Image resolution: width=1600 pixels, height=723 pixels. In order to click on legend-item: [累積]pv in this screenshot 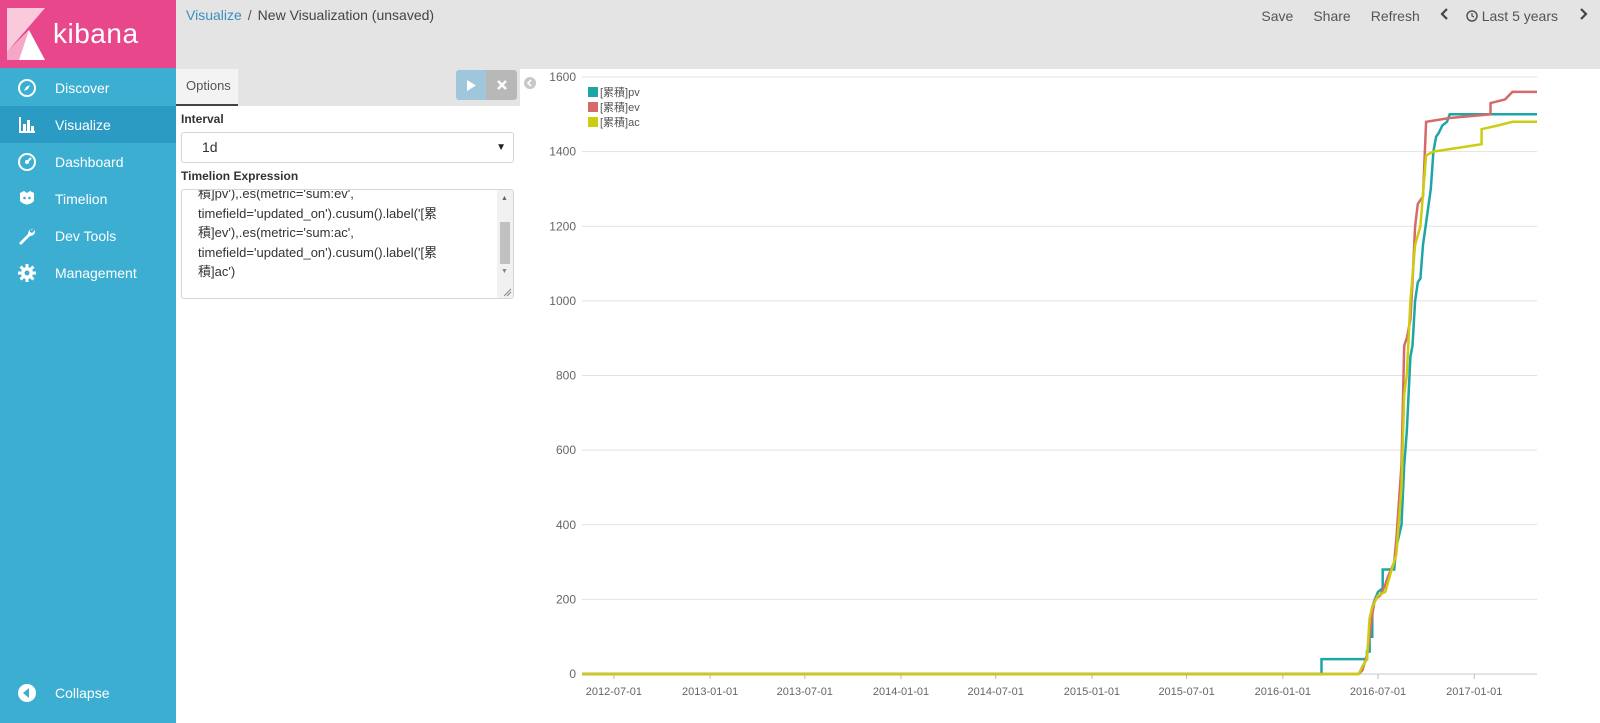, I will do `click(614, 91)`.